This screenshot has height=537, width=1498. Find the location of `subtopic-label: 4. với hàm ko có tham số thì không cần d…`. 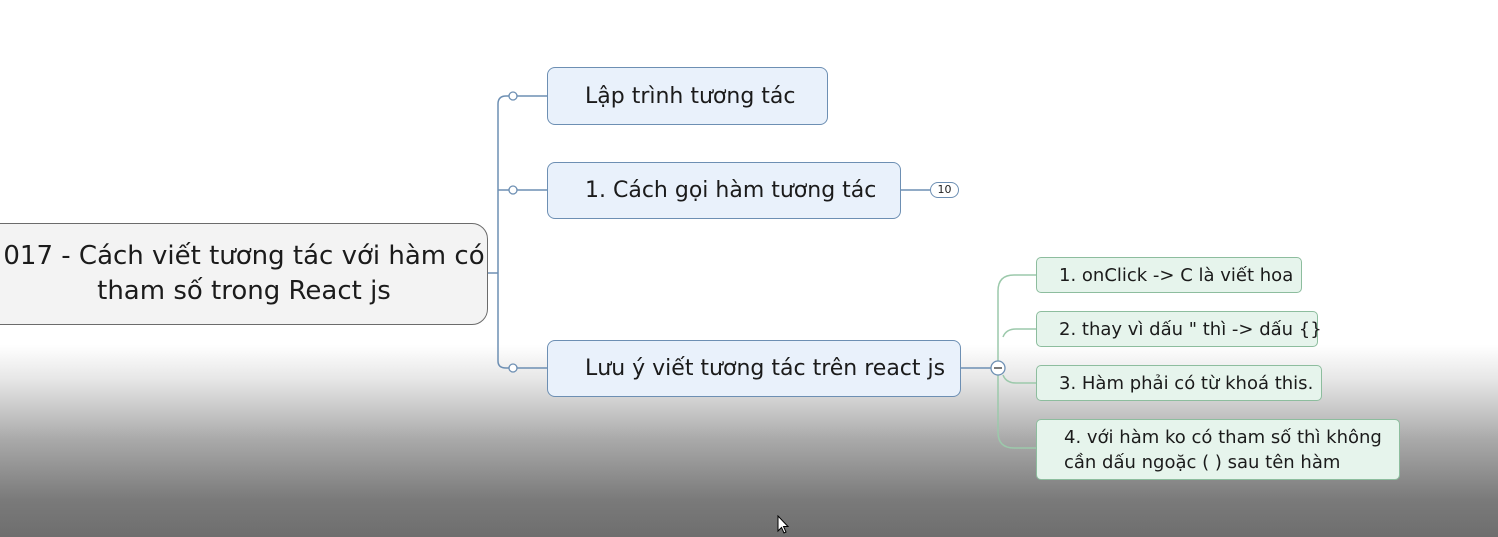

subtopic-label: 4. với hàm ko có tham số thì không cần d… is located at coordinates (1223, 449).